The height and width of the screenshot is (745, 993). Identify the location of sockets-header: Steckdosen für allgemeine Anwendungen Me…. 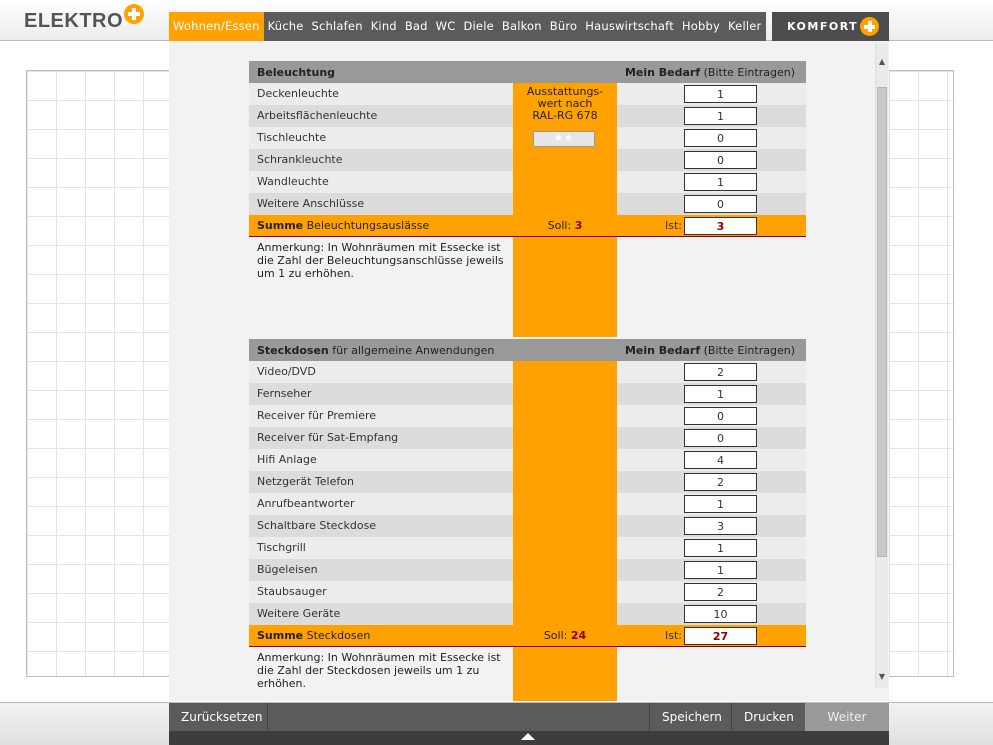
(527, 350).